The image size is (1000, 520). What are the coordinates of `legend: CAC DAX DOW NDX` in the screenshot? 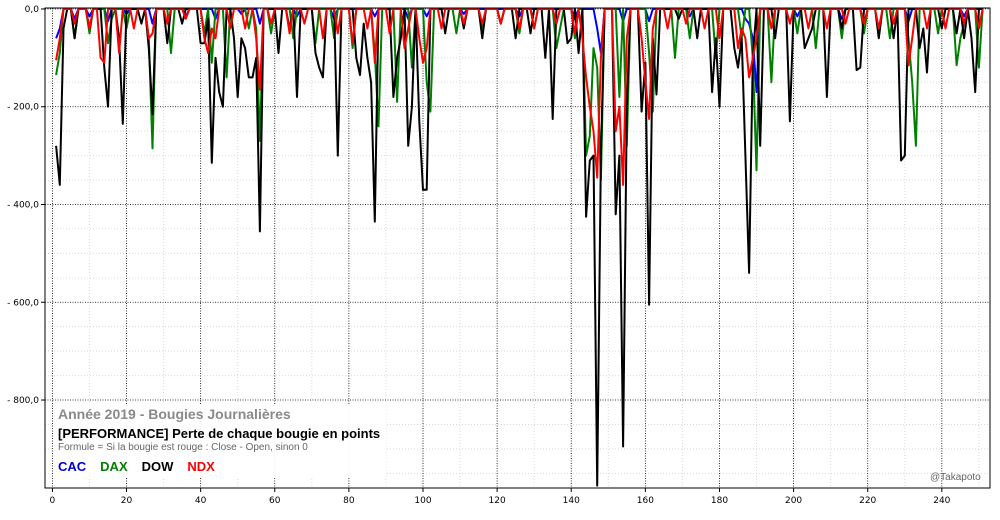 It's located at (219, 466).